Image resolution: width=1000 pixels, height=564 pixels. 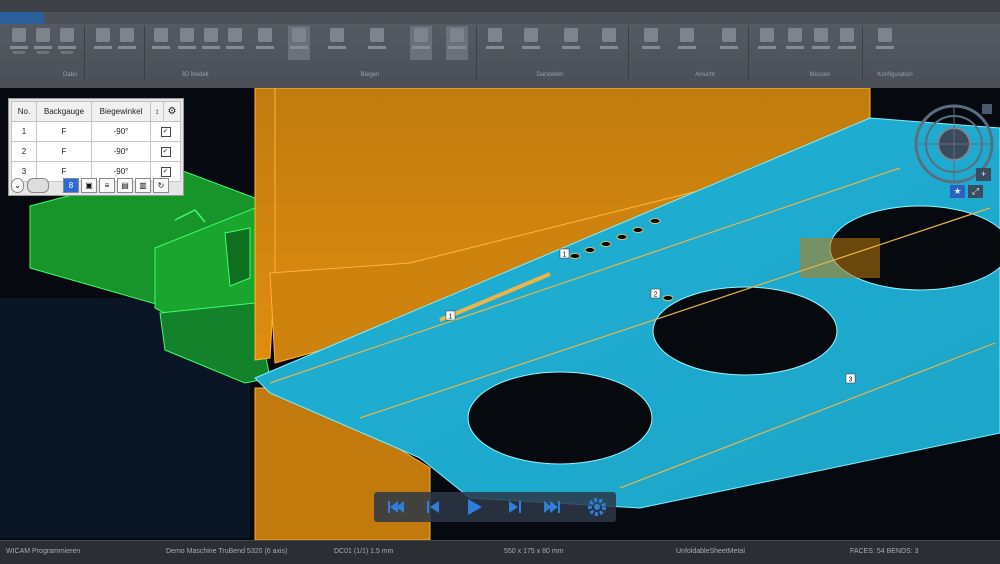 I want to click on cell-no: 1, so click(x=24, y=131).